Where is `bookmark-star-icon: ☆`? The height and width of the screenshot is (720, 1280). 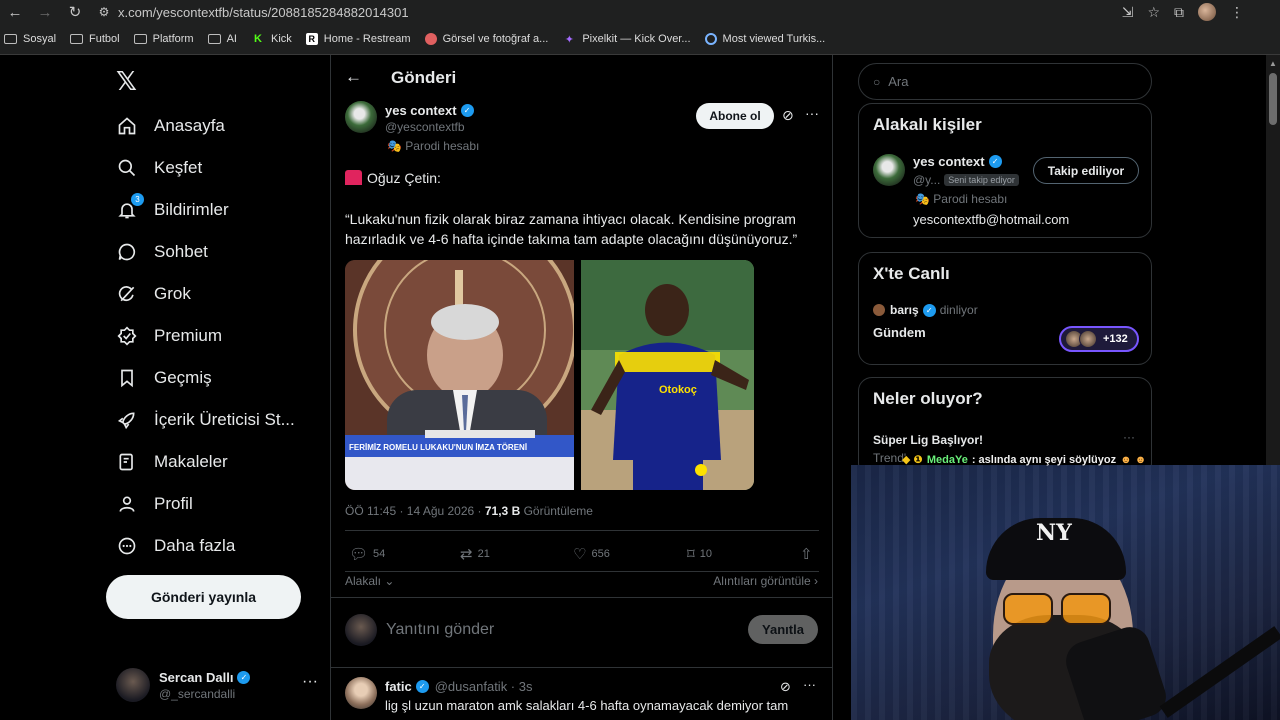 bookmark-star-icon: ☆ is located at coordinates (1153, 12).